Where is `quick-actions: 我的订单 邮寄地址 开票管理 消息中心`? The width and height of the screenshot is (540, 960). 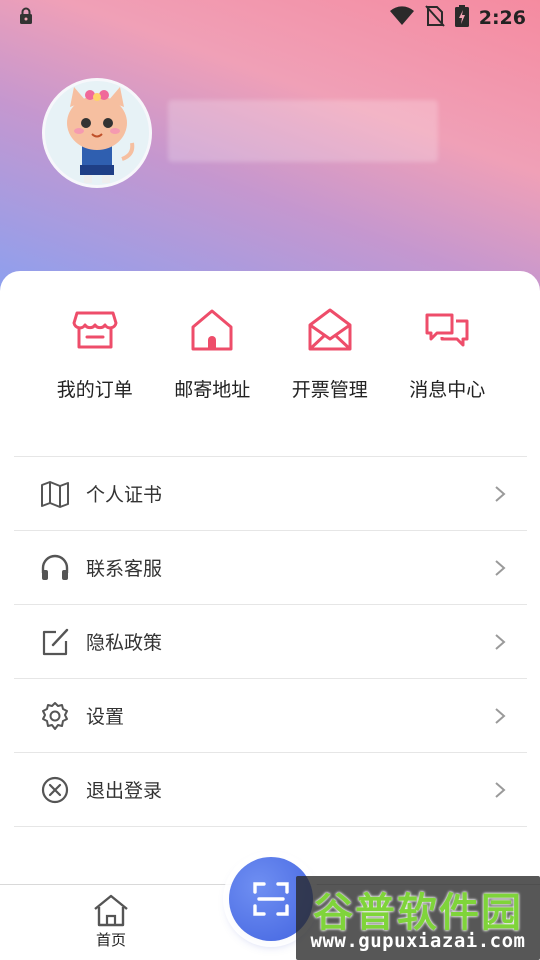
quick-actions: 我的订单 邮寄地址 开票管理 消息中心 is located at coordinates (271, 357).